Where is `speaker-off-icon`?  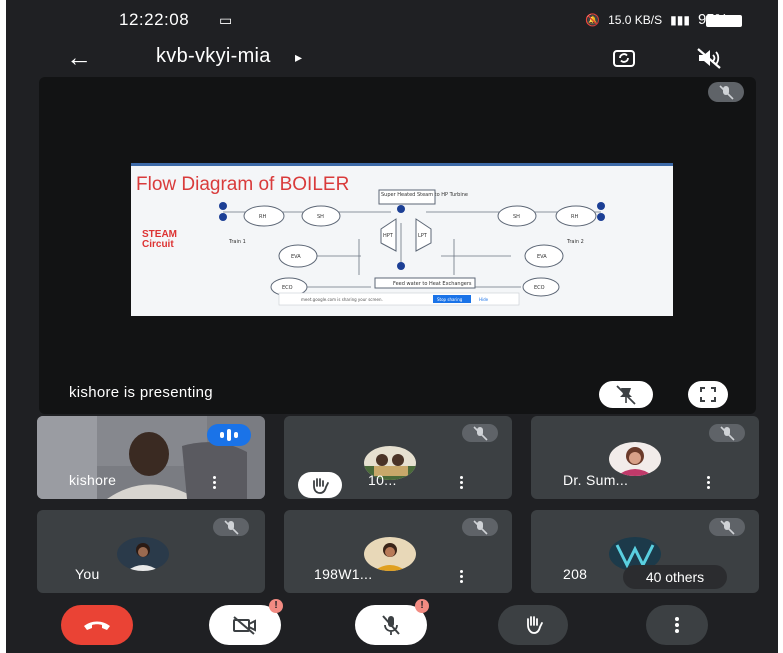 speaker-off-icon is located at coordinates (709, 58).